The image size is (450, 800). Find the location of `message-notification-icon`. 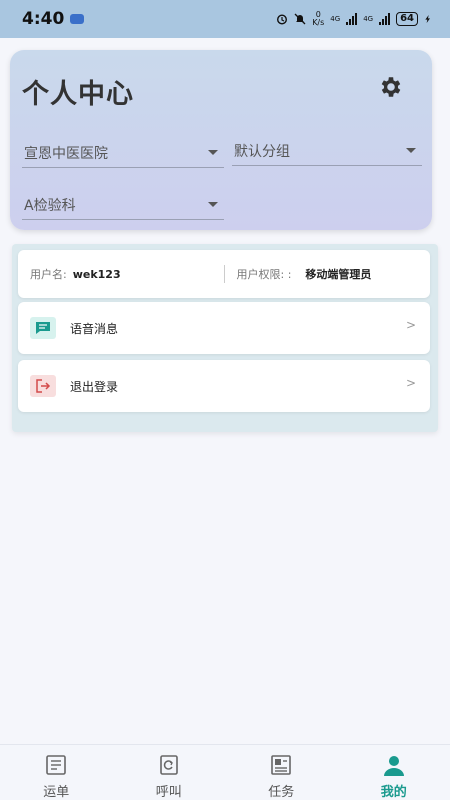

message-notification-icon is located at coordinates (77, 19).